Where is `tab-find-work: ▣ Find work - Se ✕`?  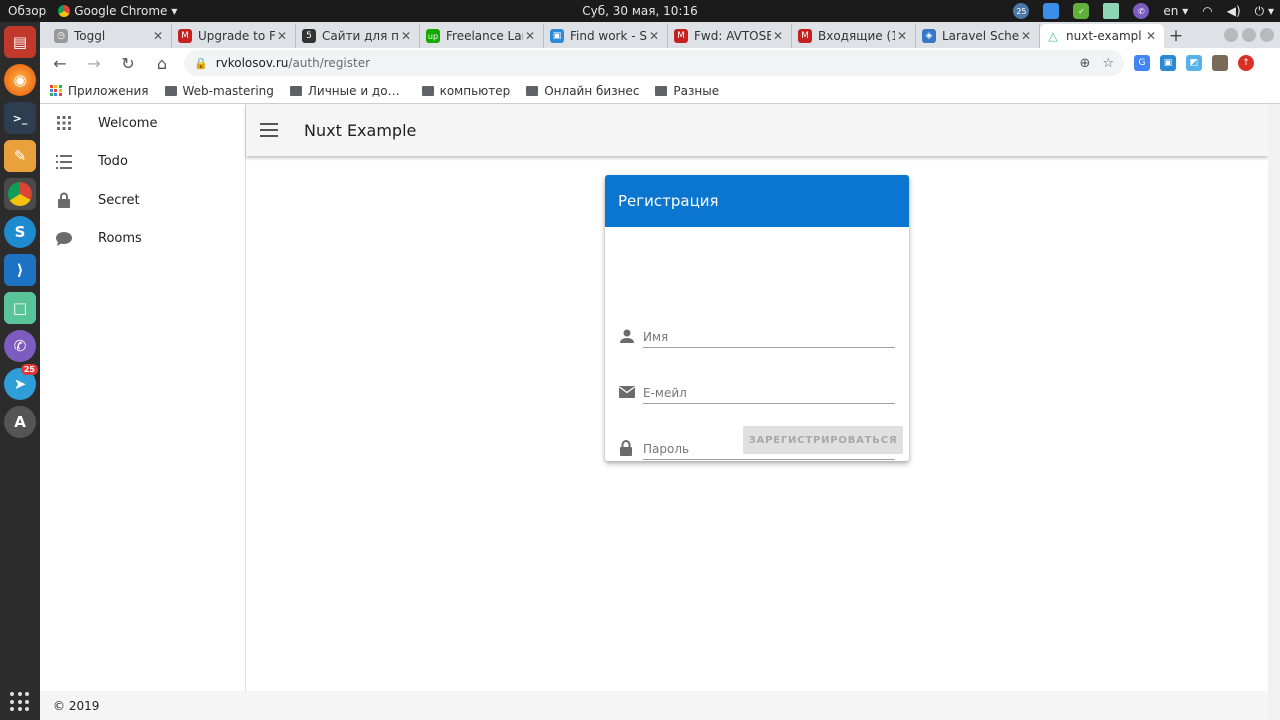
tab-find-work: ▣ Find work - Se ✕ is located at coordinates (606, 36).